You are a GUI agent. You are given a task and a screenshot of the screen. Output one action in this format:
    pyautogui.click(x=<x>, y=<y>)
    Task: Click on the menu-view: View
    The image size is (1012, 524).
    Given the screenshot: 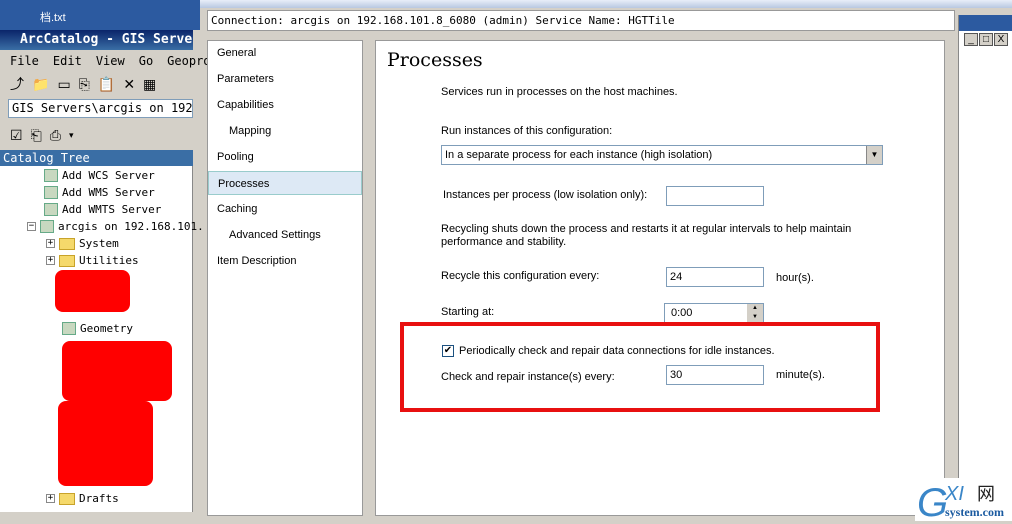 What is the action you would take?
    pyautogui.click(x=110, y=61)
    